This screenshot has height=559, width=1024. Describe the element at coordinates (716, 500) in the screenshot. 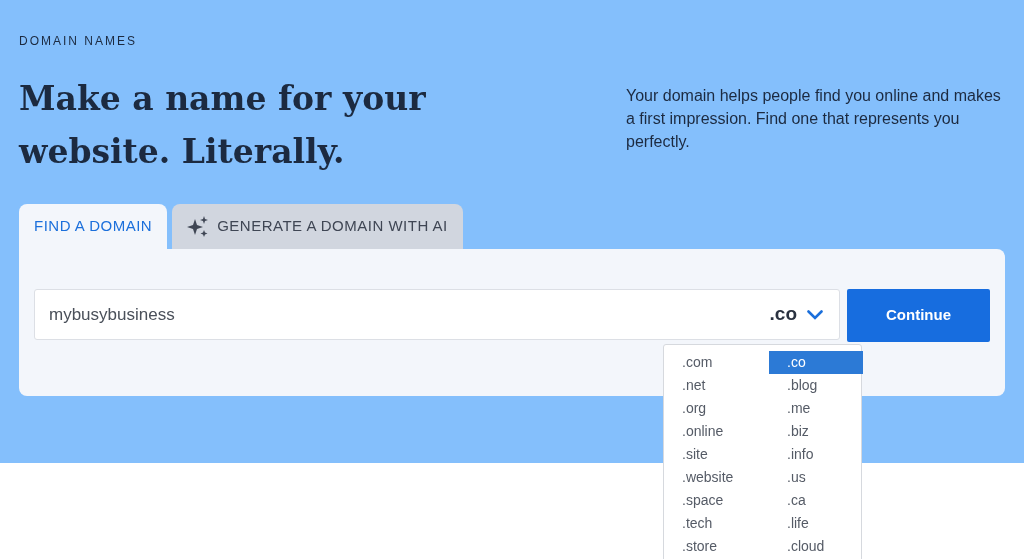

I see `extension-option: .space` at that location.